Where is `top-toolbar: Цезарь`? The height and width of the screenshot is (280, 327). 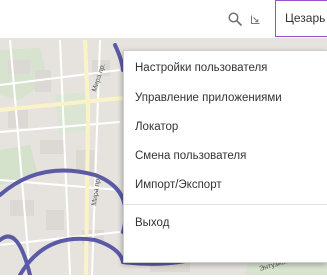
top-toolbar: Цезарь is located at coordinates (163, 19).